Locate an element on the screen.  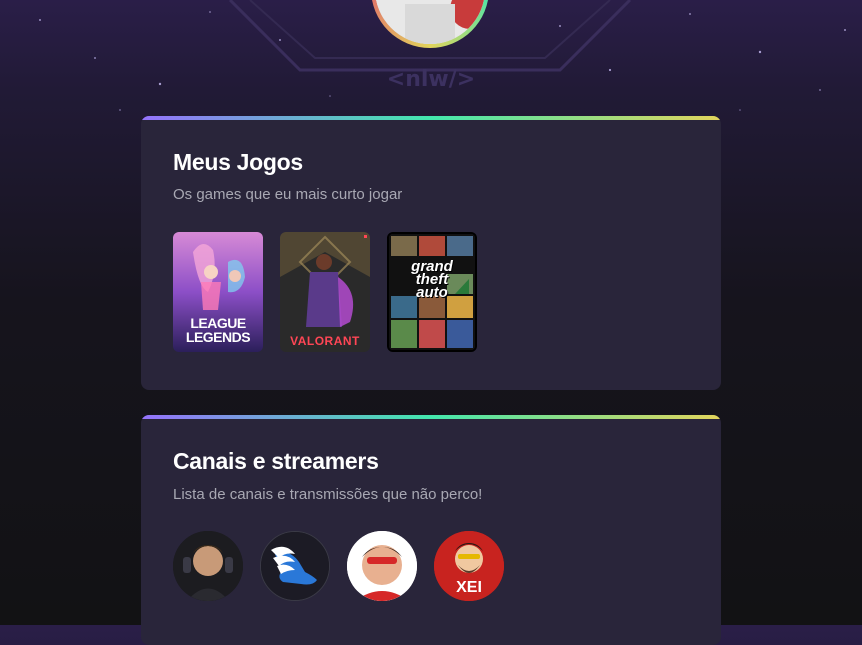
game-valorant: VALORANT is located at coordinates (325, 292).